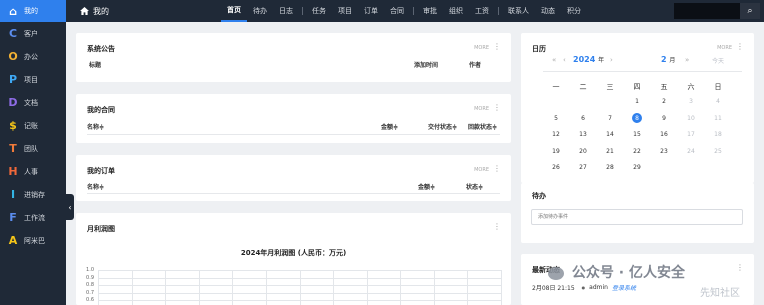 This screenshot has width=764, height=305. I want to click on contracts-more-link: MORE, so click(481, 109).